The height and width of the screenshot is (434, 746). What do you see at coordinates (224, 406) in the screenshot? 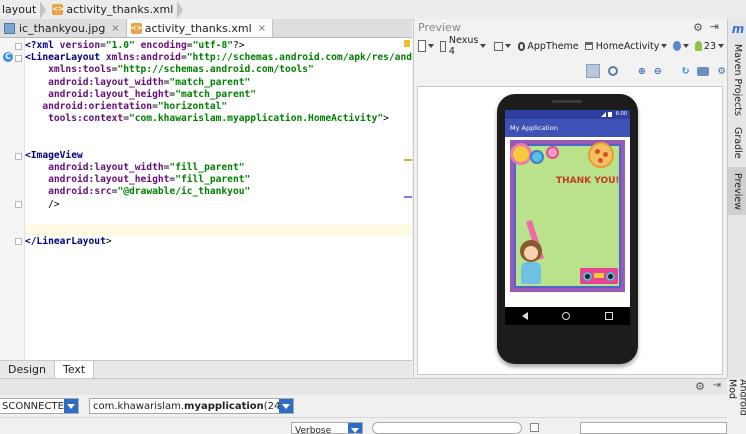
I see `process-name: myapplication` at bounding box center [224, 406].